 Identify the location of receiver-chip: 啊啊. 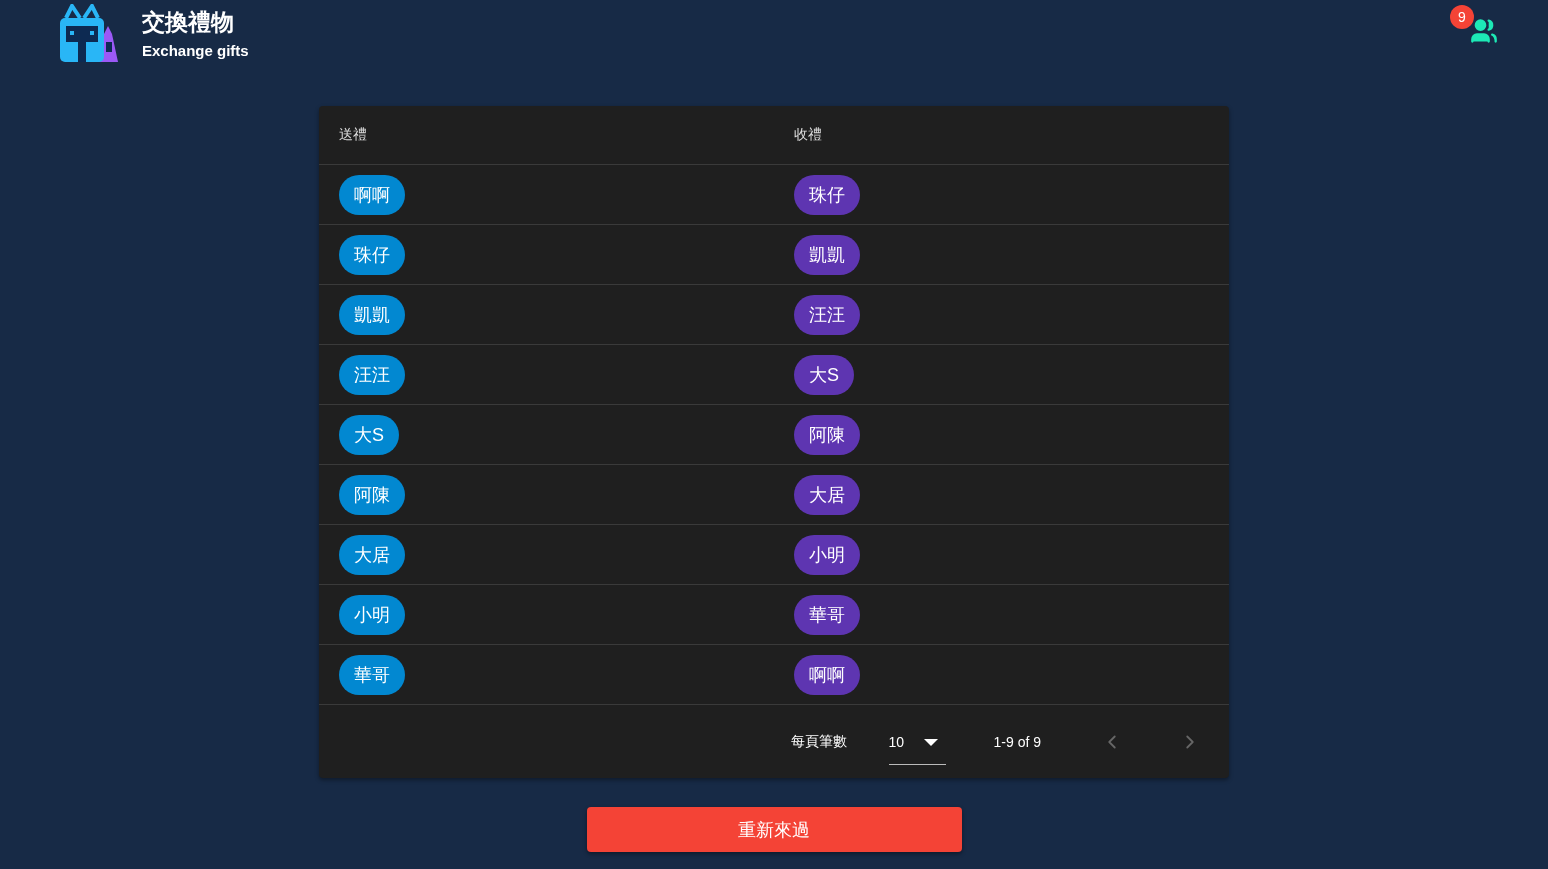
(827, 674).